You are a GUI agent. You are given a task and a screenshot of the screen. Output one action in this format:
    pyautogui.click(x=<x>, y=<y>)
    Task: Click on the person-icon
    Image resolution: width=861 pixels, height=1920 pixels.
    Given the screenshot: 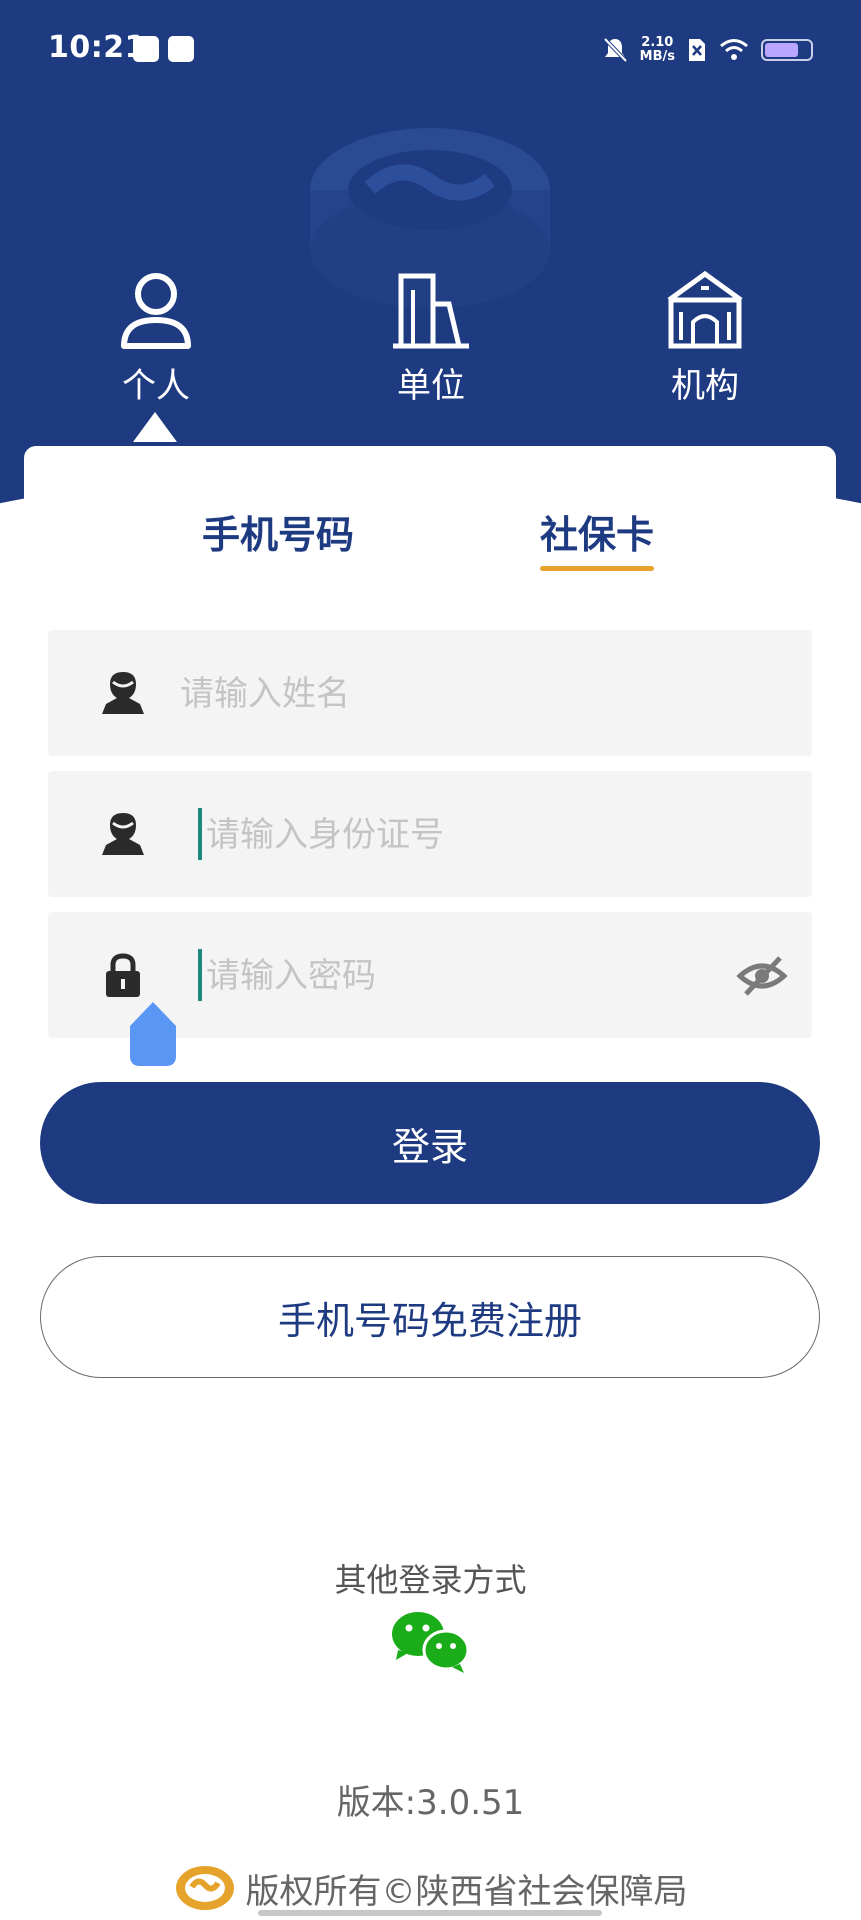 What is the action you would take?
    pyautogui.click(x=156, y=311)
    